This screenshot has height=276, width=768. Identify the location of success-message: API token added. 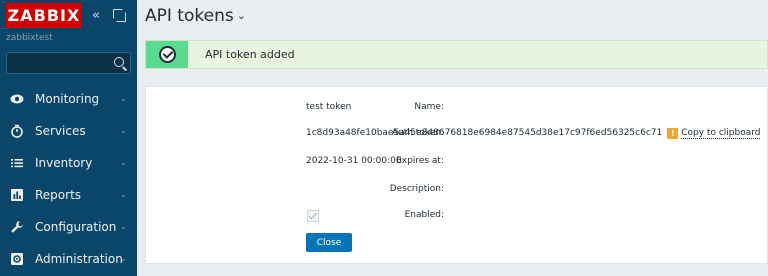
(456, 54).